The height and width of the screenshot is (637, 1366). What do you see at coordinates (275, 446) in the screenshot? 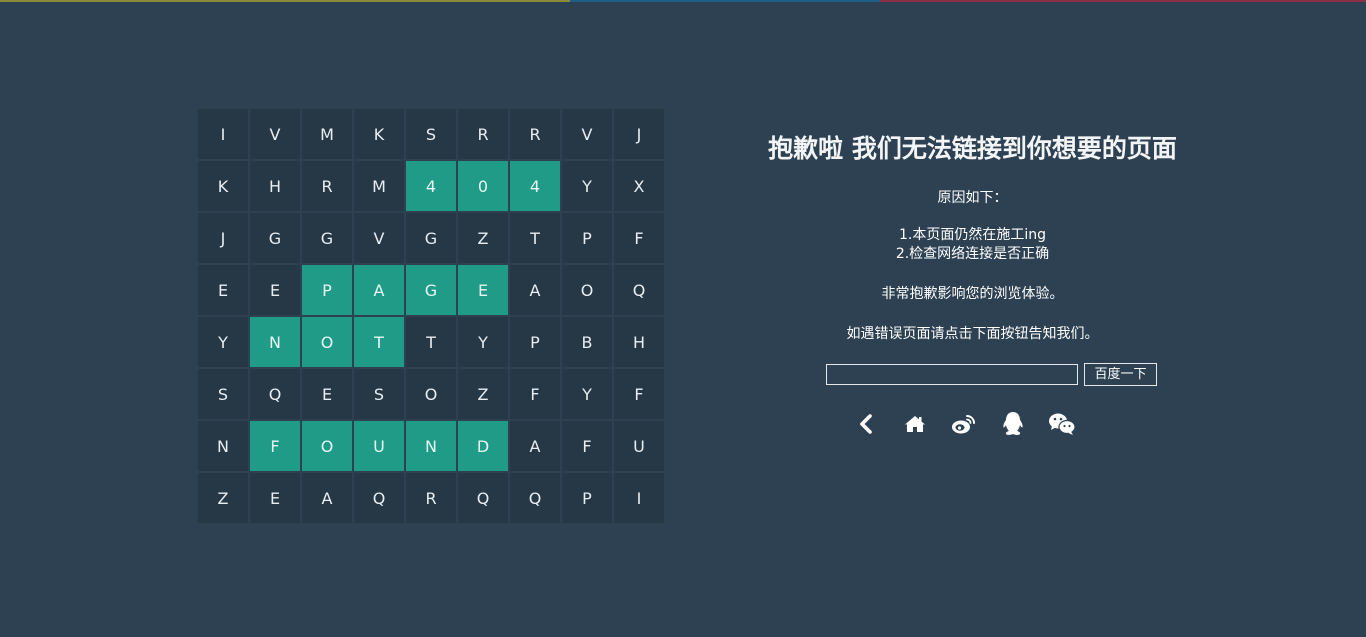
I see `grid-cell-highlighted: F` at bounding box center [275, 446].